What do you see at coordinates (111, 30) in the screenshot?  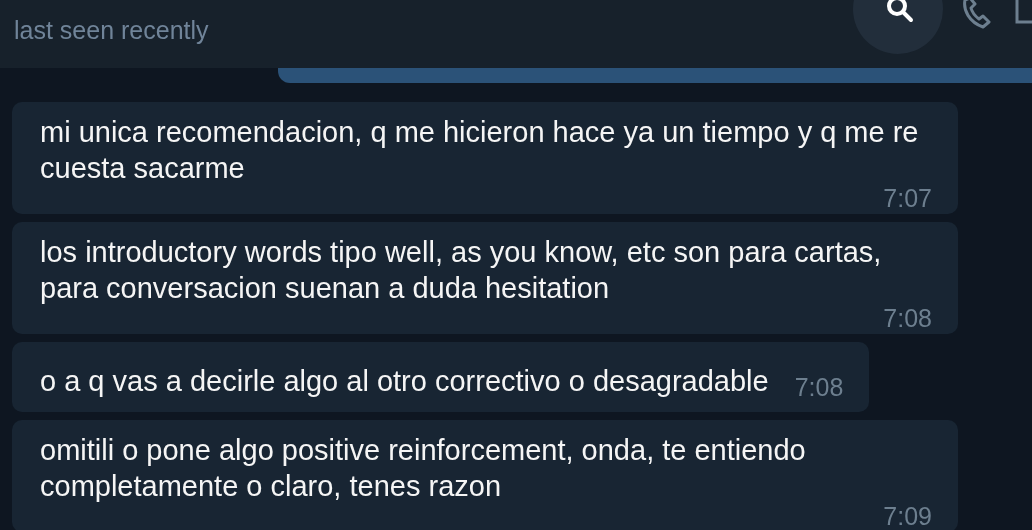 I see `last-seen-status: last seen recently` at bounding box center [111, 30].